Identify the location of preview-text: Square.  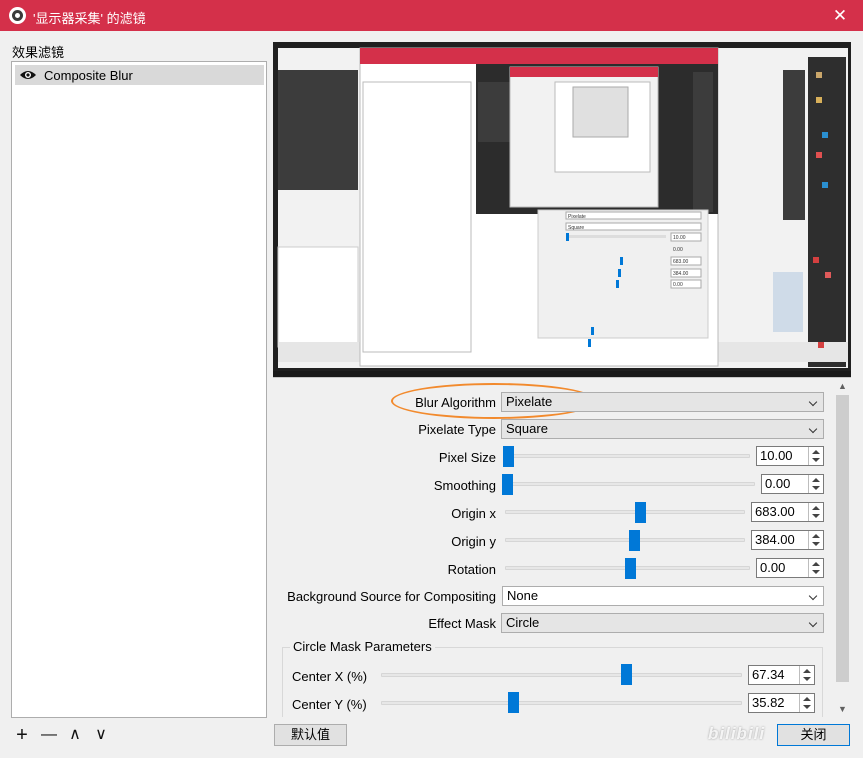
(576, 228).